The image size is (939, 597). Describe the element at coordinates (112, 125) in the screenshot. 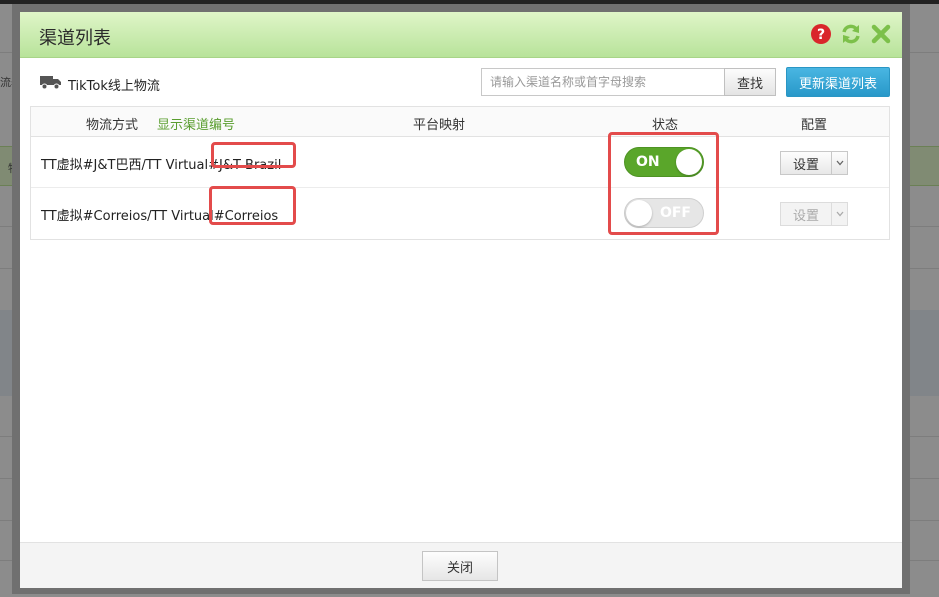

I see `column-header-method: 物流方式` at that location.